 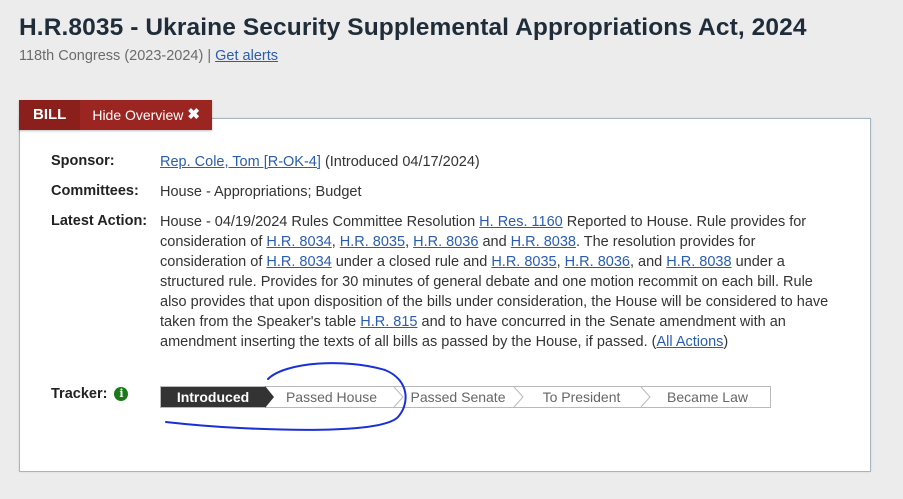 What do you see at coordinates (261, 192) in the screenshot?
I see `committees-value: House - Appropriations; Budget` at bounding box center [261, 192].